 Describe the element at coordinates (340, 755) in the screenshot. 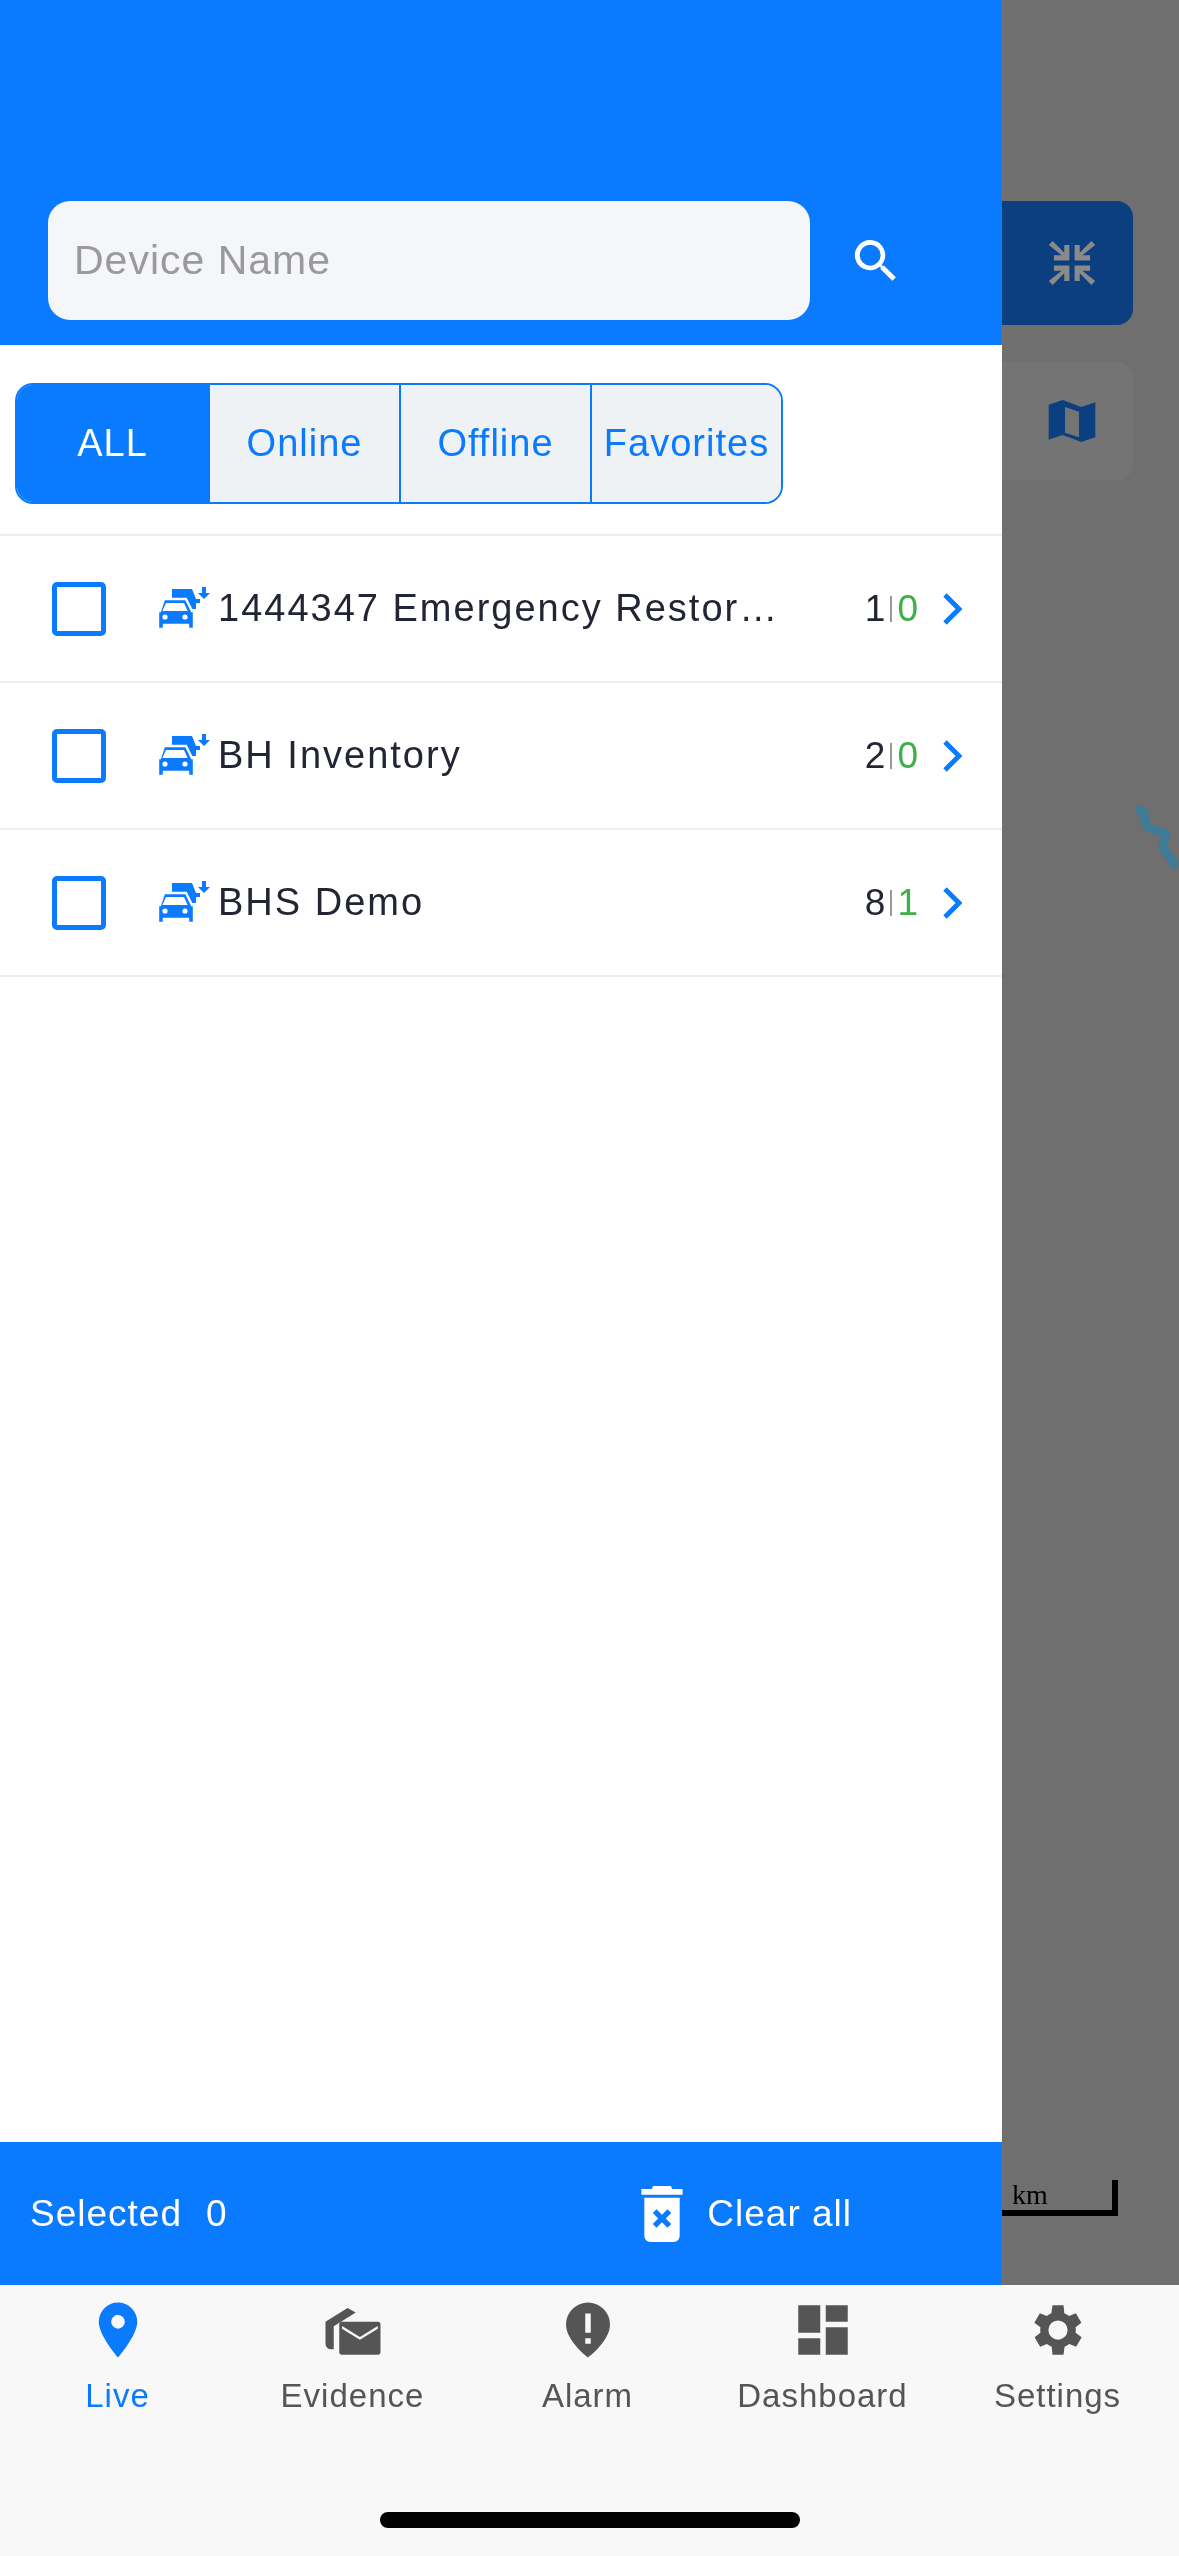

I see `group-name: BH Inventory` at that location.